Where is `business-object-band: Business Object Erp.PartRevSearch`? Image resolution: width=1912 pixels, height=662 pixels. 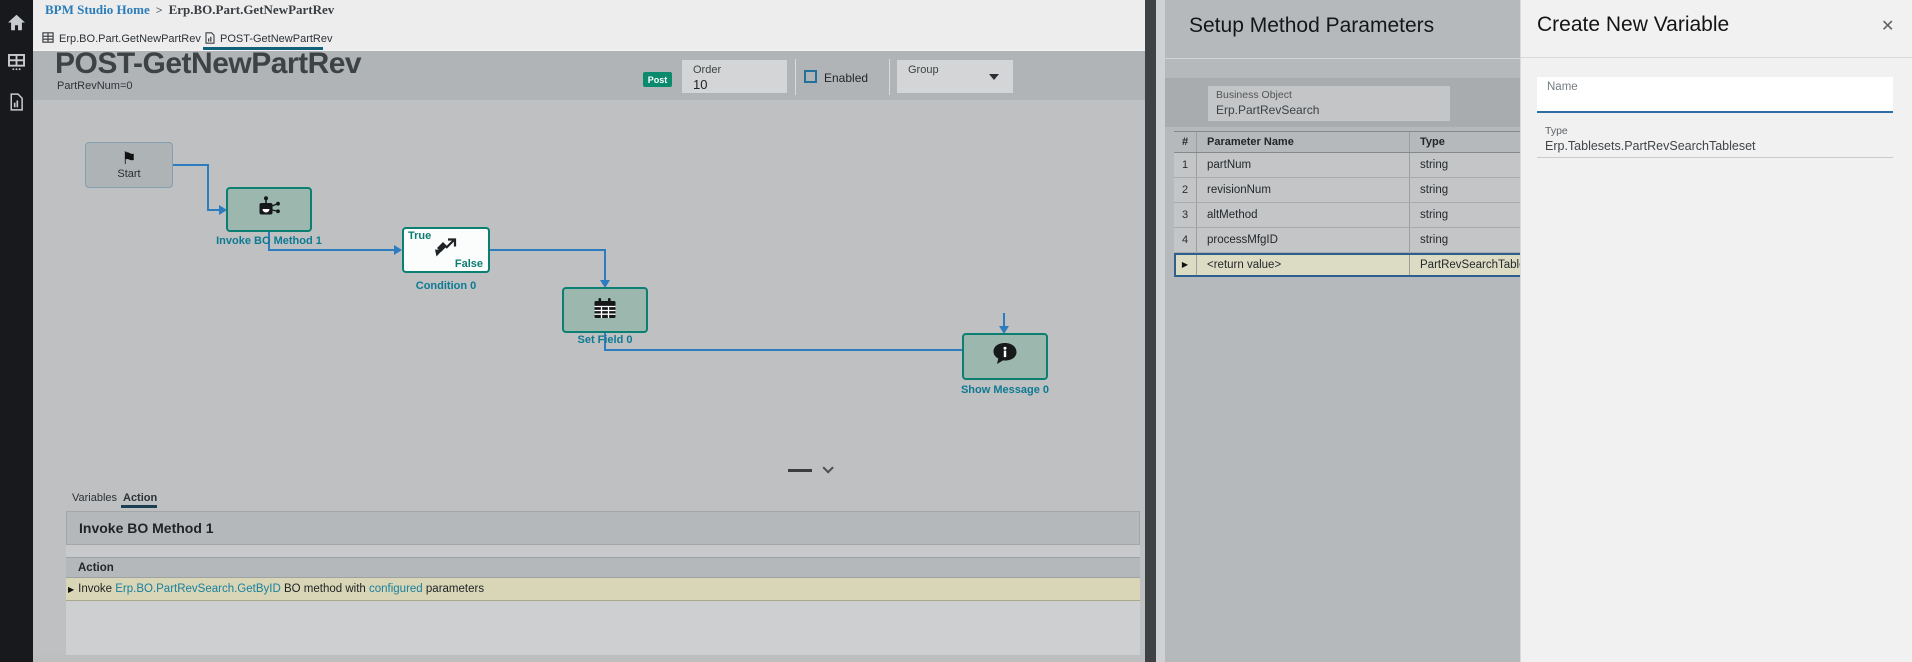 business-object-band: Business Object Erp.PartRevSearch is located at coordinates (1342, 102).